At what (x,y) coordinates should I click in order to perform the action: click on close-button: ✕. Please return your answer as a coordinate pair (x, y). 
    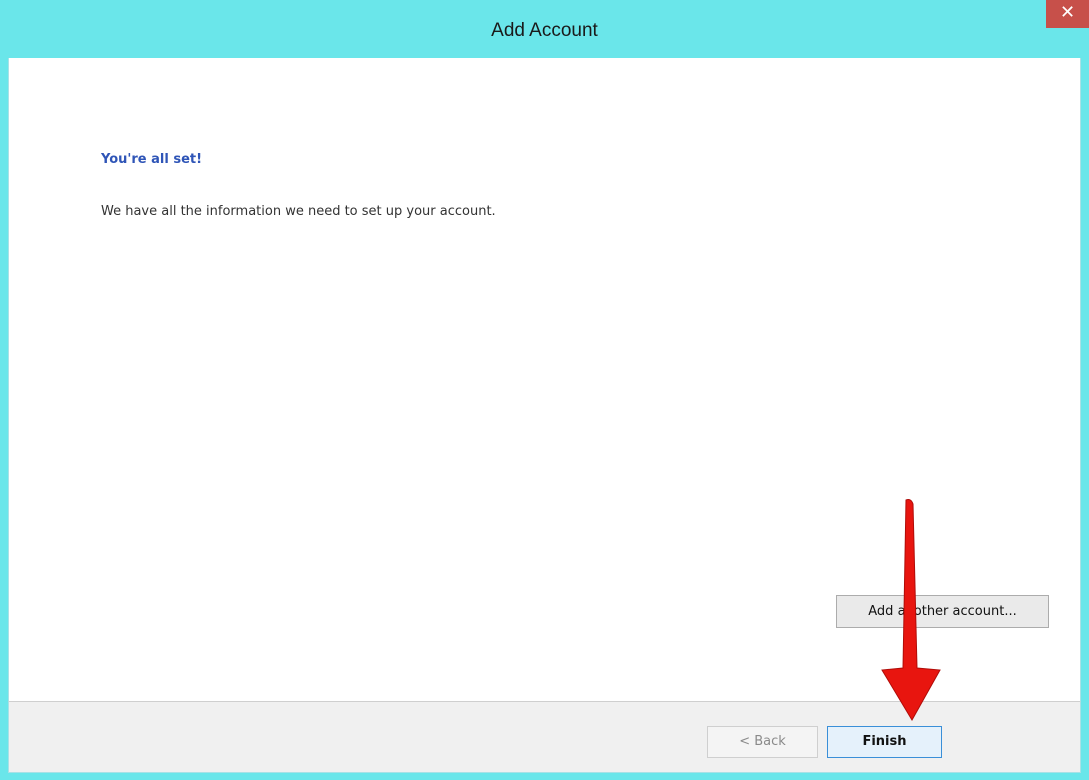
    Looking at the image, I should click on (1067, 14).